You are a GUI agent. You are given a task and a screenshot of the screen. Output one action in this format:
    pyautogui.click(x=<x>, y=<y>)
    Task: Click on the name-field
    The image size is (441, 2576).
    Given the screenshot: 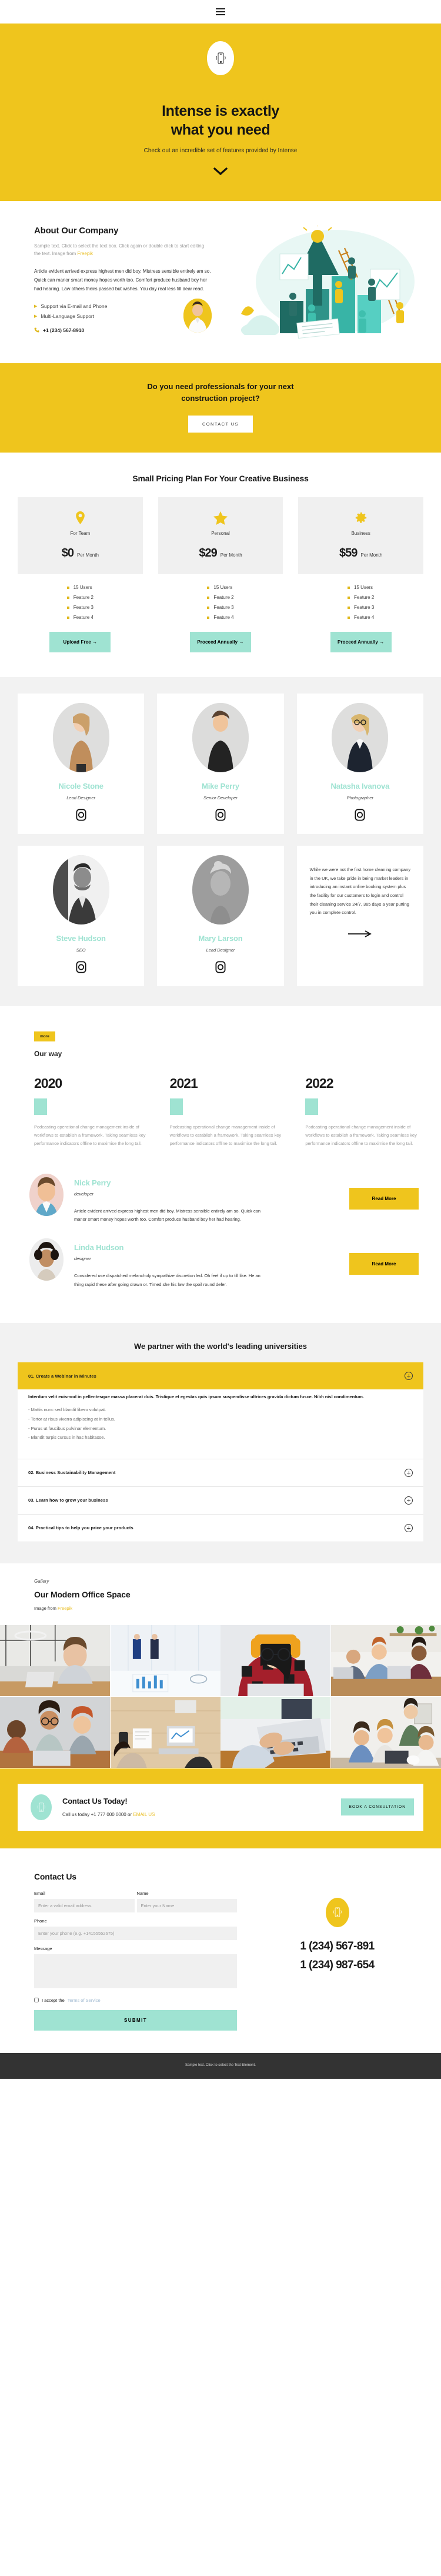 What is the action you would take?
    pyautogui.click(x=186, y=1905)
    